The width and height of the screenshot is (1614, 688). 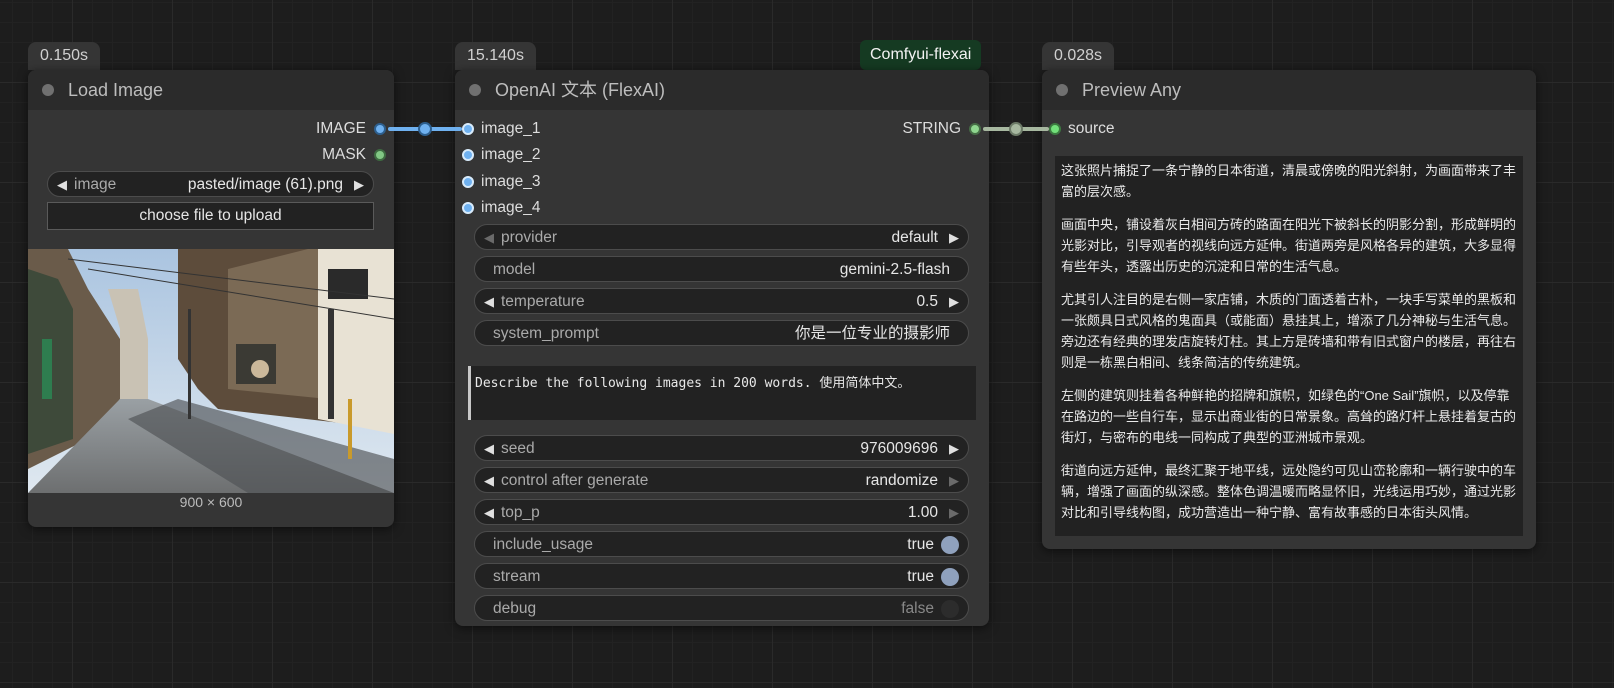 I want to click on load-image-time-badge: 0.150s, so click(x=64, y=56).